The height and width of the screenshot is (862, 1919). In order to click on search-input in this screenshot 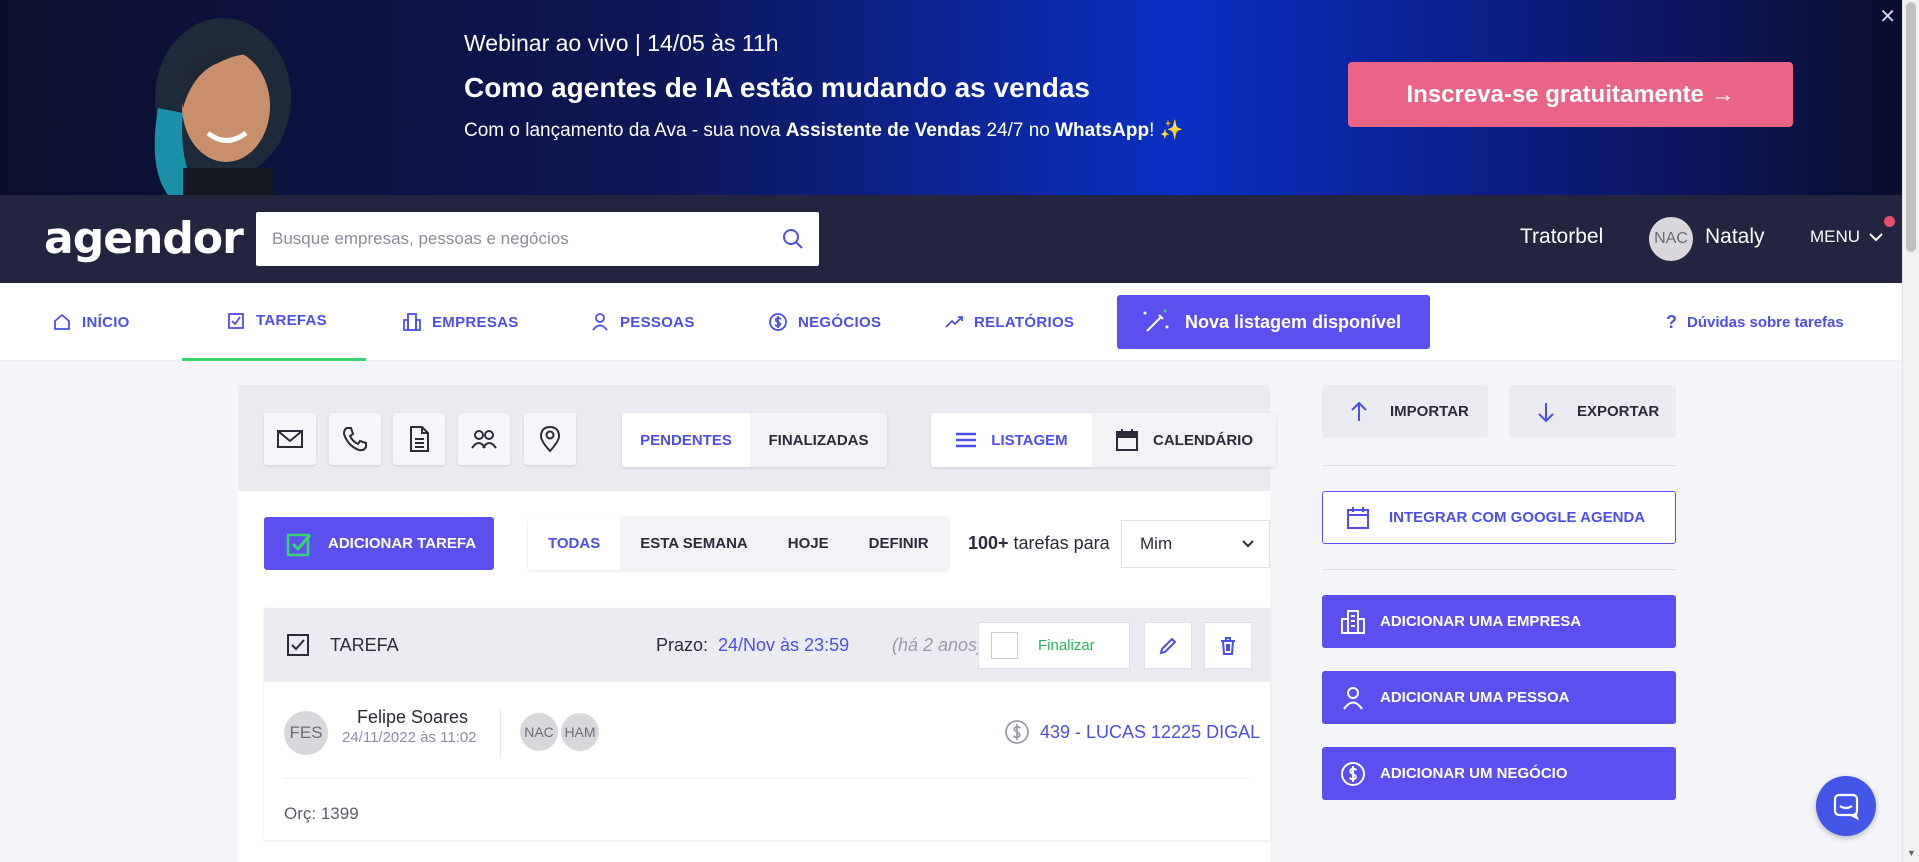, I will do `click(537, 239)`.